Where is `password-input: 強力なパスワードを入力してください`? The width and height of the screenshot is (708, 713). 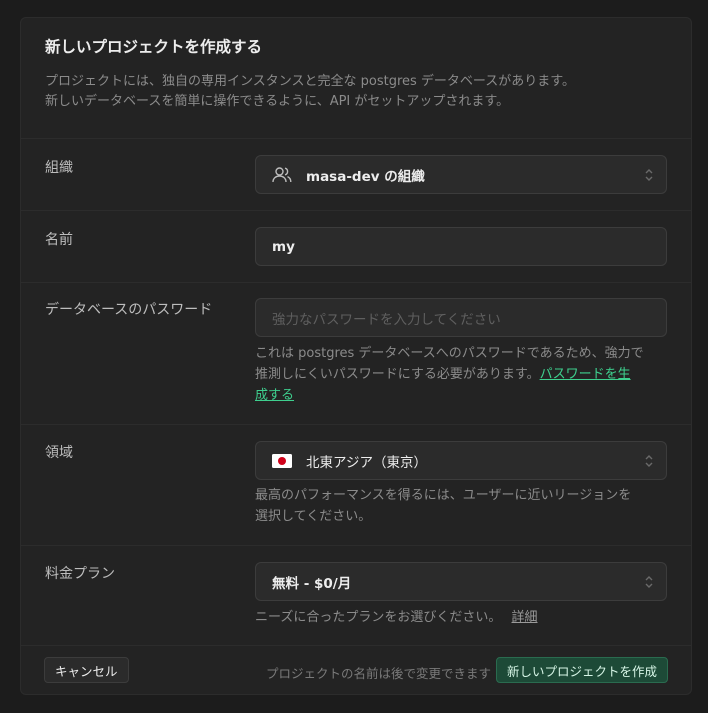
password-input: 強力なパスワードを入力してください is located at coordinates (461, 317).